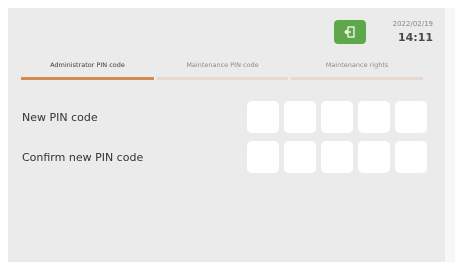 The width and height of the screenshot is (455, 262). I want to click on confirm-pin-input-group, so click(337, 157).